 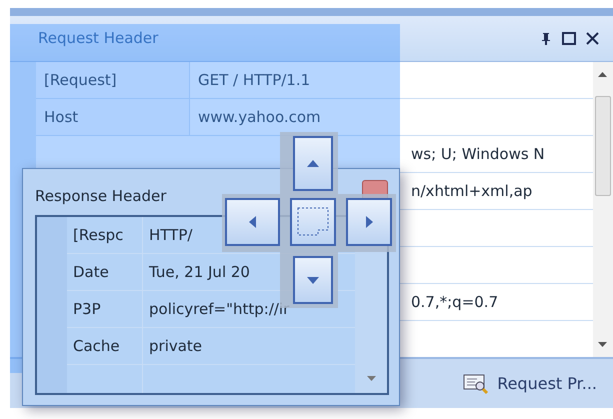 What do you see at coordinates (80, 80) in the screenshot?
I see `table-cell-text: [Request]` at bounding box center [80, 80].